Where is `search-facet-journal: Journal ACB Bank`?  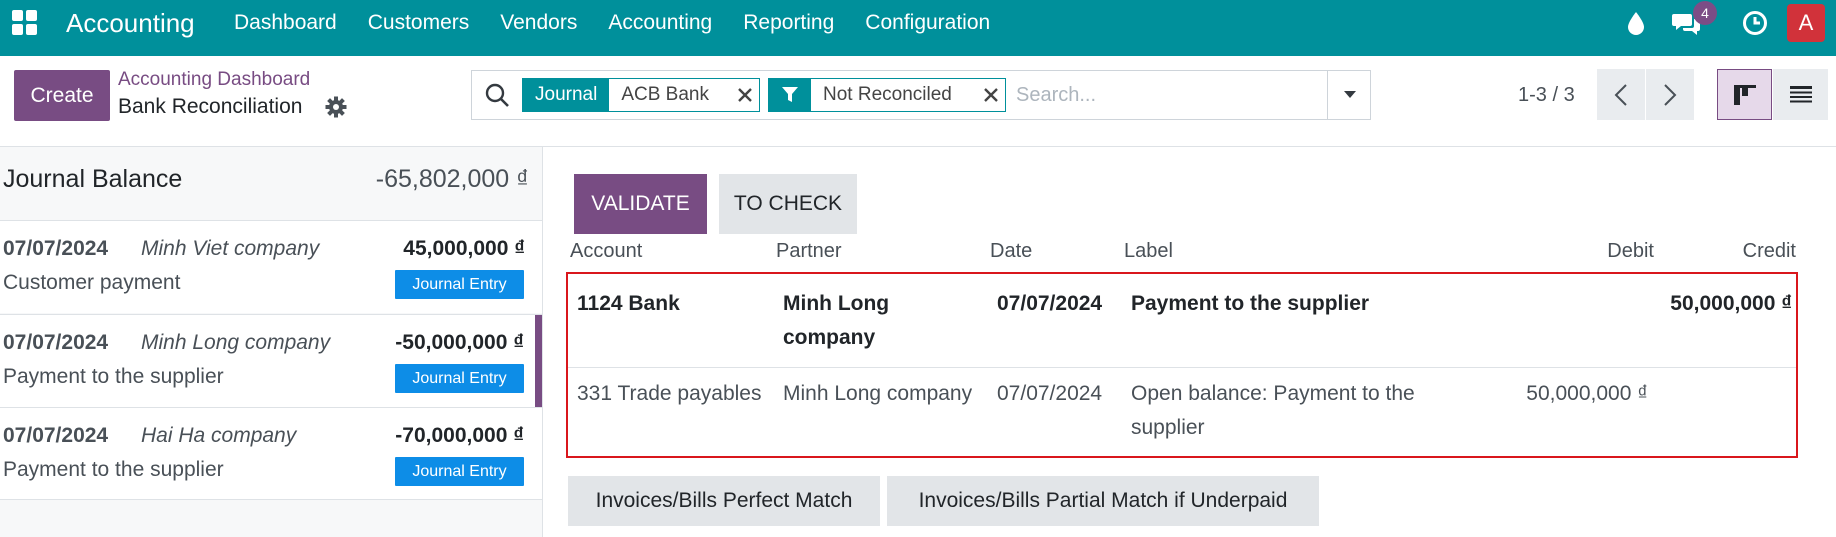
search-facet-journal: Journal ACB Bank is located at coordinates (641, 95).